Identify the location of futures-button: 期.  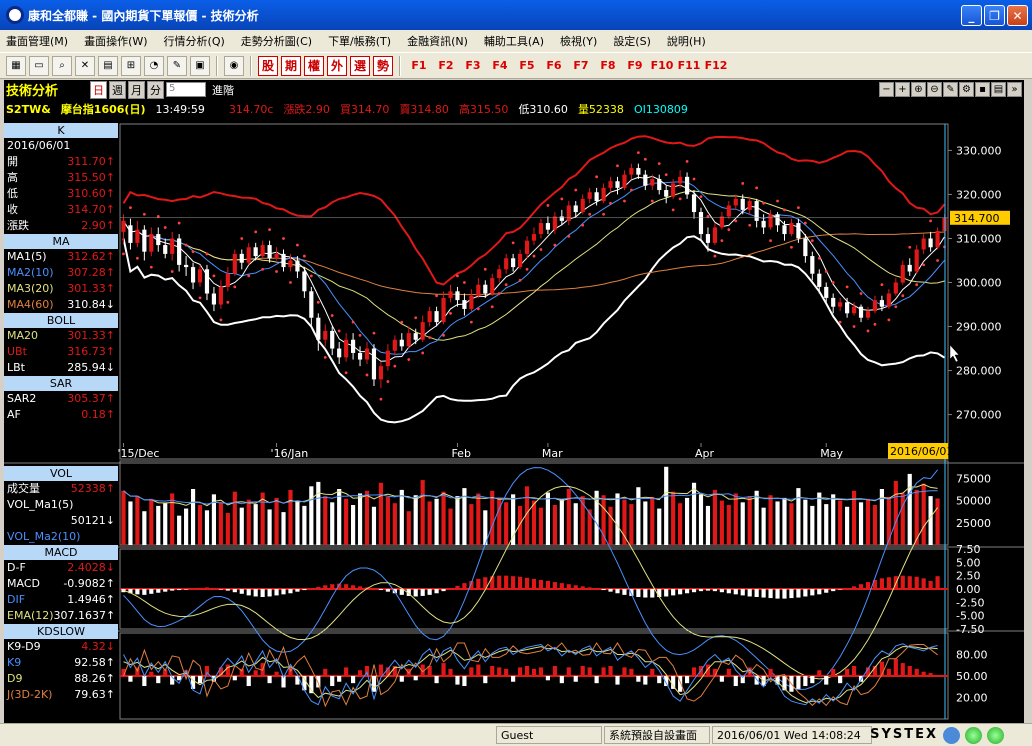
(291, 65).